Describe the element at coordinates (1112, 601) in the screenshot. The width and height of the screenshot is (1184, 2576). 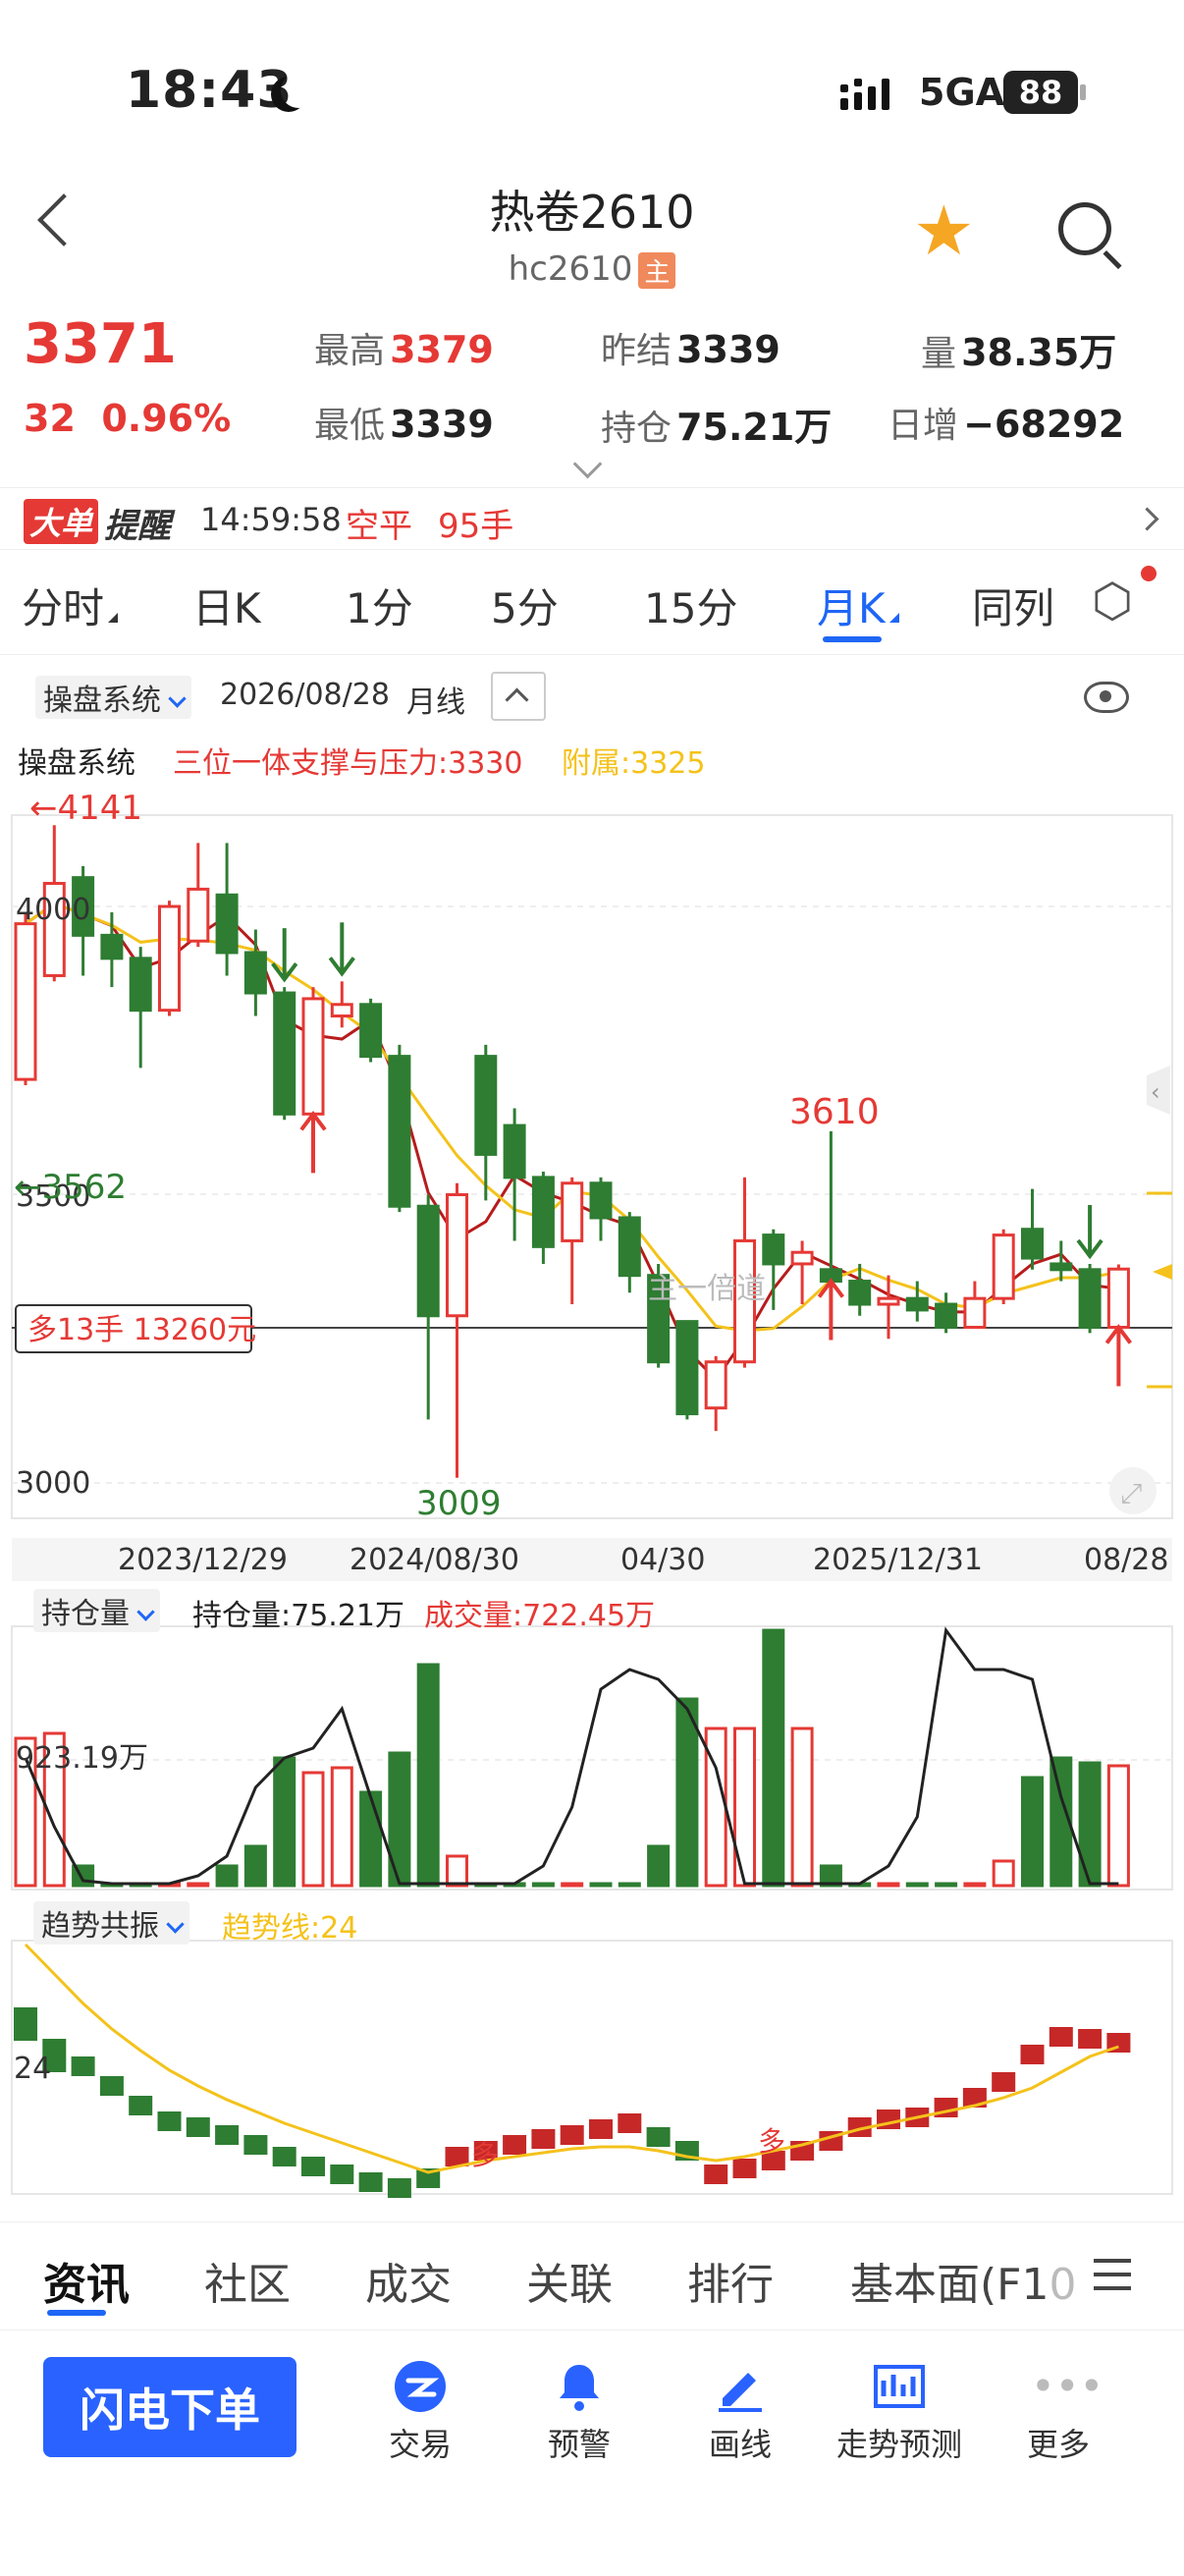
I see `settings-hexagon-icon: ⬡` at that location.